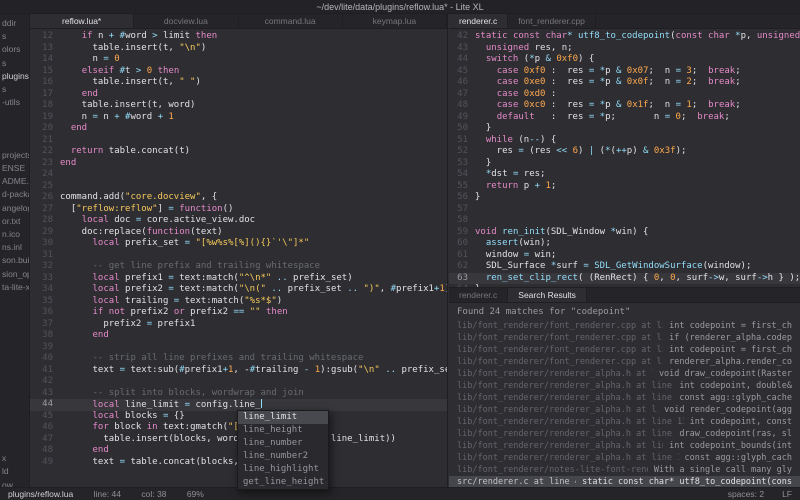 This screenshot has height=500, width=800. I want to click on tab-keymap-lua: keymap.lua, so click(395, 21).